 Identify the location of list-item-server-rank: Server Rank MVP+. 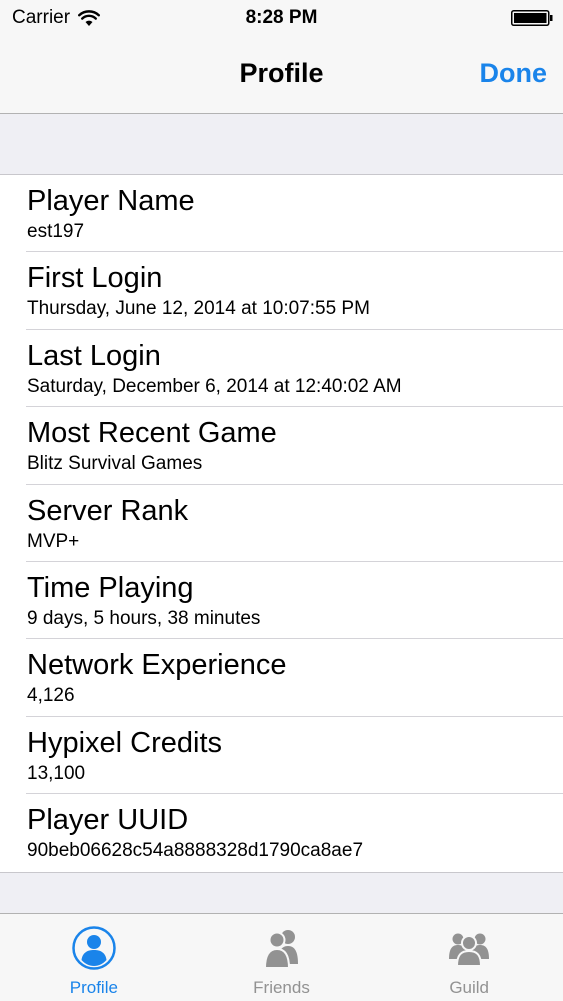
(281, 524).